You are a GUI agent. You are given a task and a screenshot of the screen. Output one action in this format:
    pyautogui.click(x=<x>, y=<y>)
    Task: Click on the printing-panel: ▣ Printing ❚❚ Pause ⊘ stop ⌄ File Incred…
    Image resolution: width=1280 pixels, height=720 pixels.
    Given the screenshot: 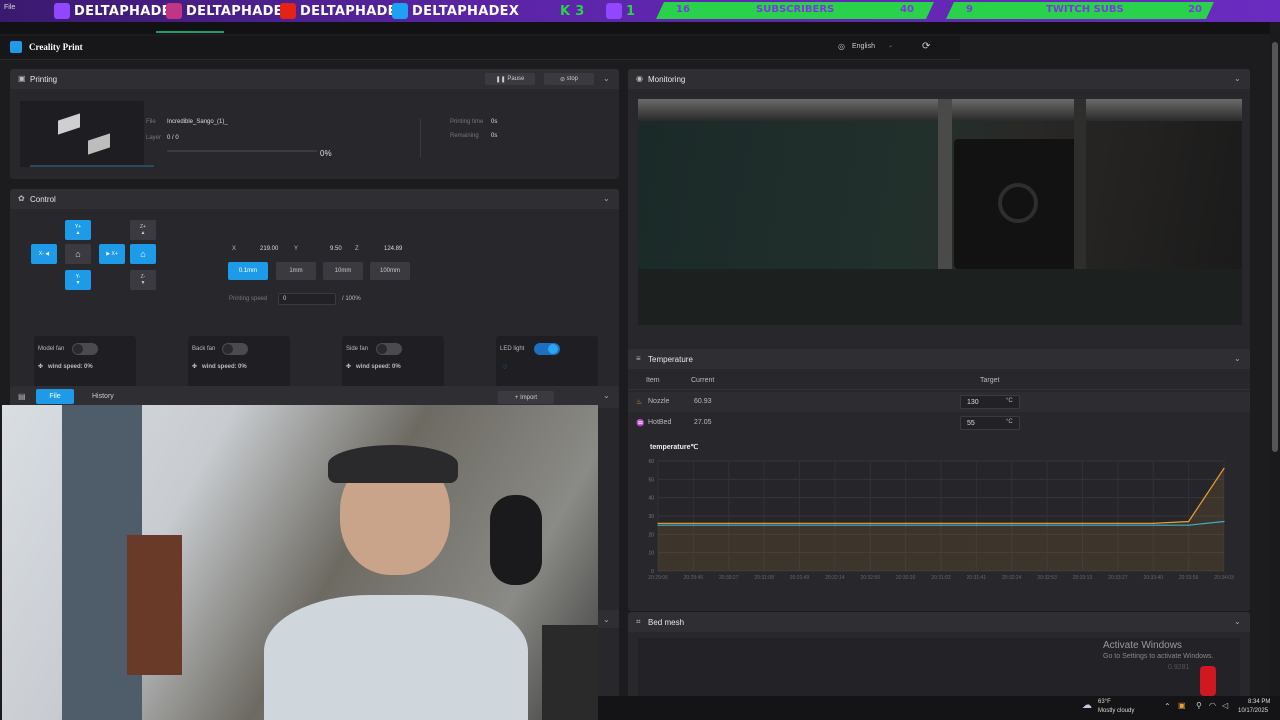 What is the action you would take?
    pyautogui.click(x=314, y=124)
    